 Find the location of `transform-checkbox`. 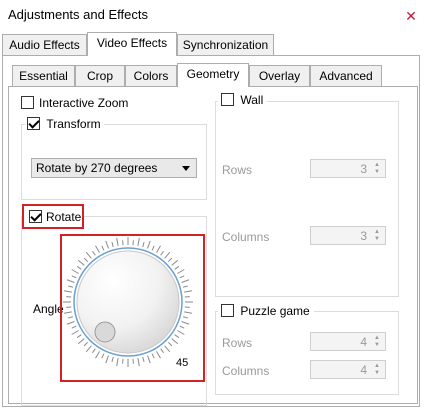

transform-checkbox is located at coordinates (33, 123).